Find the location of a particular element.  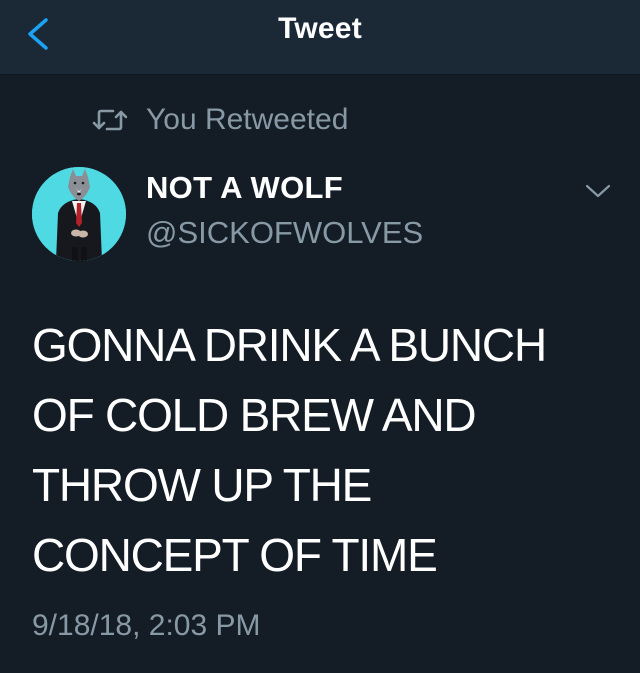

author-handle: @SICKOFWOLVES is located at coordinates (284, 233).